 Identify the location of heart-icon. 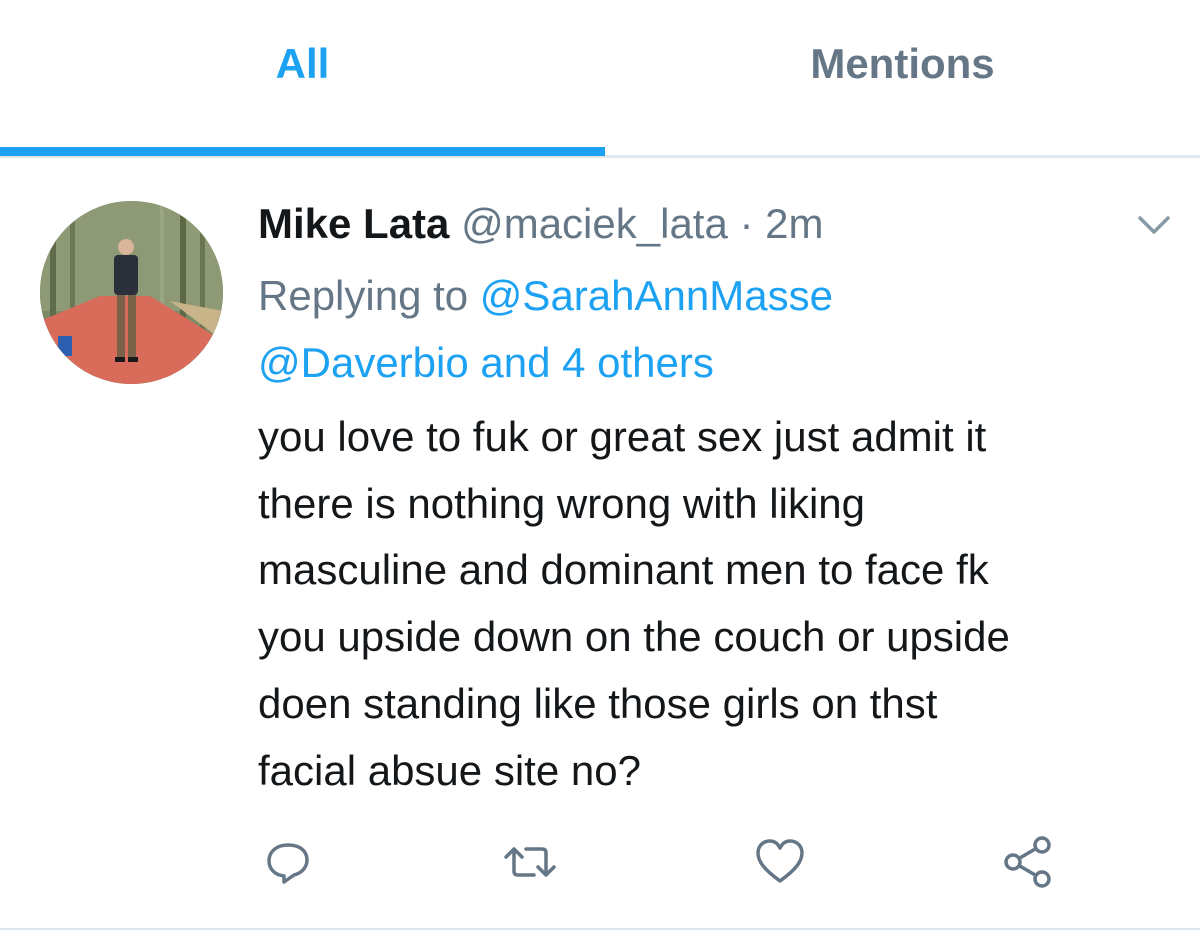
(780, 861).